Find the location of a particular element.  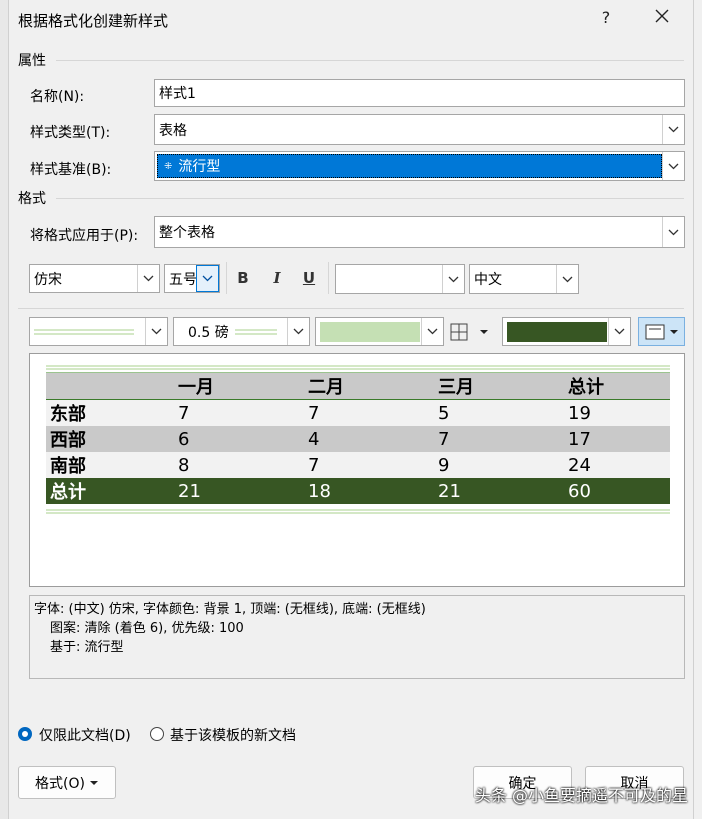

style-base-dropdown is located at coordinates (673, 166).